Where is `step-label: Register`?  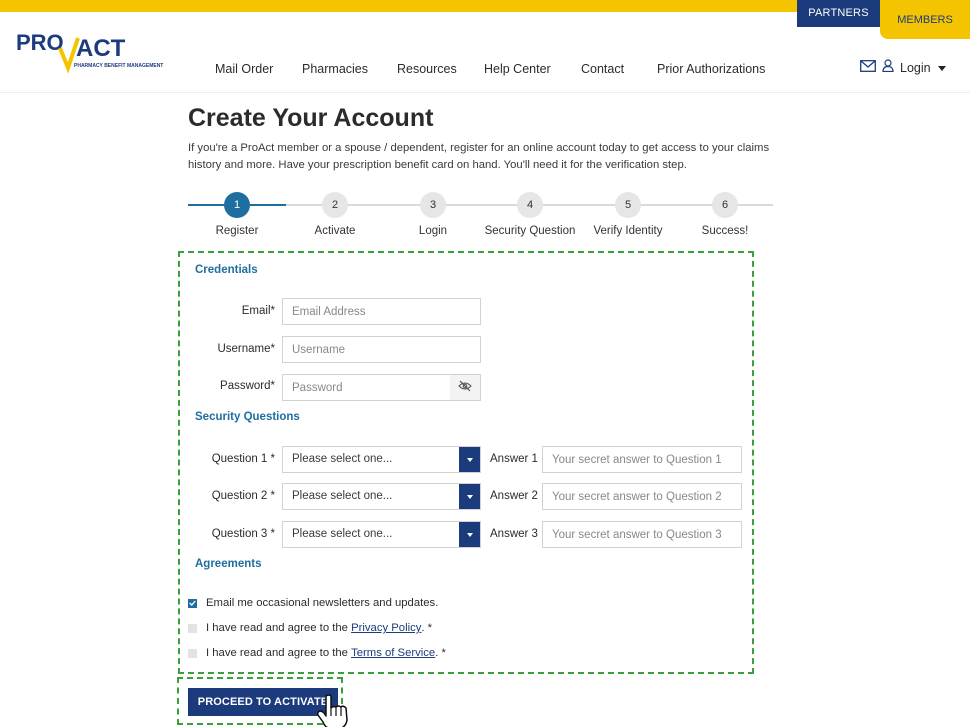 step-label: Register is located at coordinates (237, 231).